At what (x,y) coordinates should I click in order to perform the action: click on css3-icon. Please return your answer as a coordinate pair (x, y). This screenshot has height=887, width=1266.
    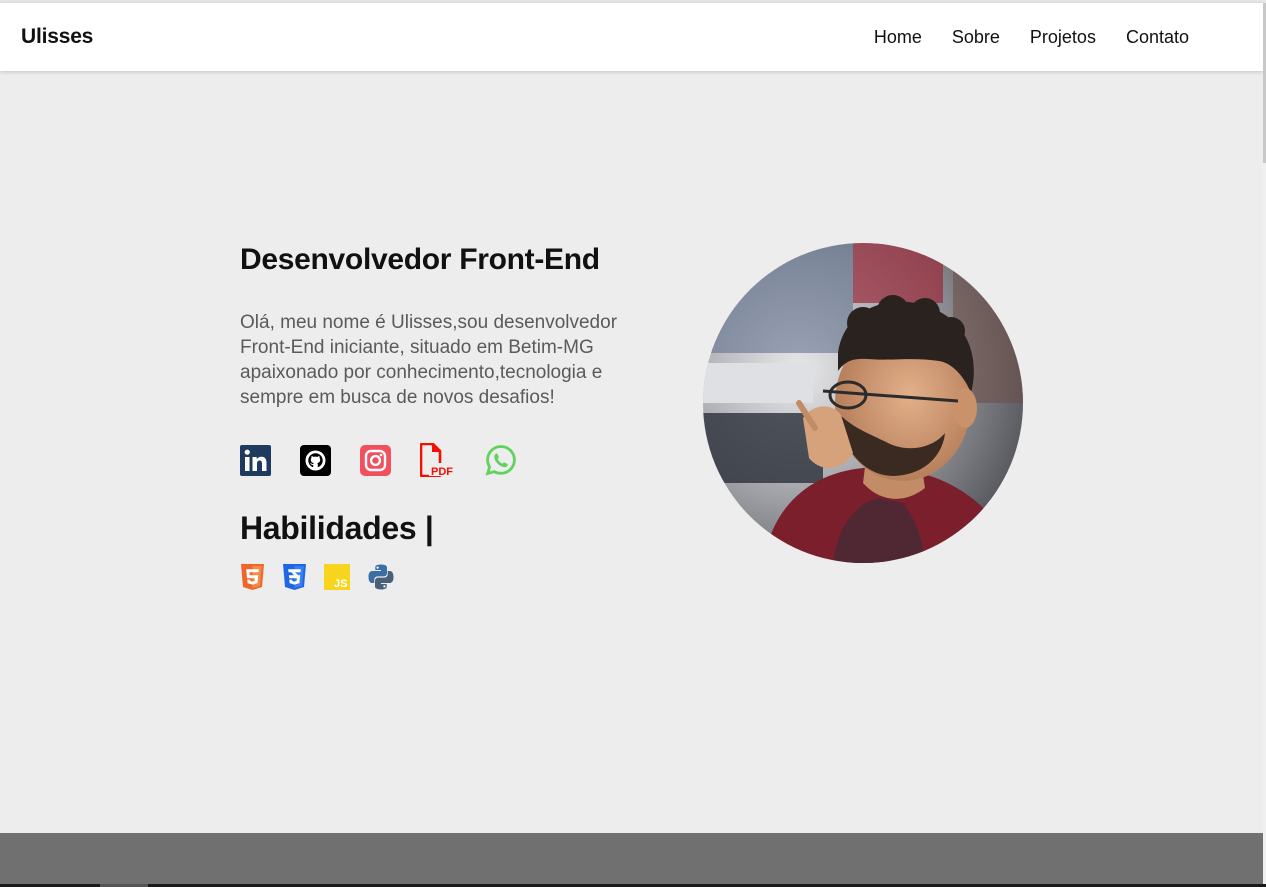
    Looking at the image, I should click on (294, 577).